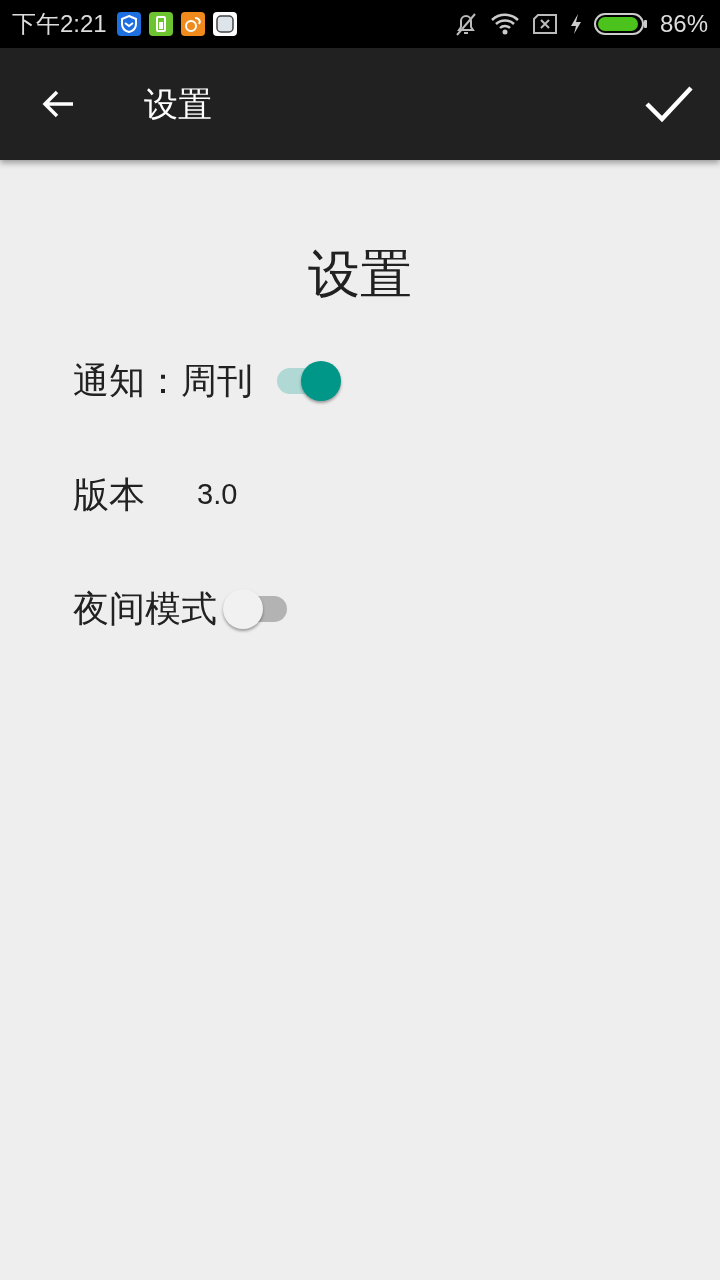 This screenshot has height=1280, width=720. What do you see at coordinates (58, 104) in the screenshot?
I see `back-arrow-icon` at bounding box center [58, 104].